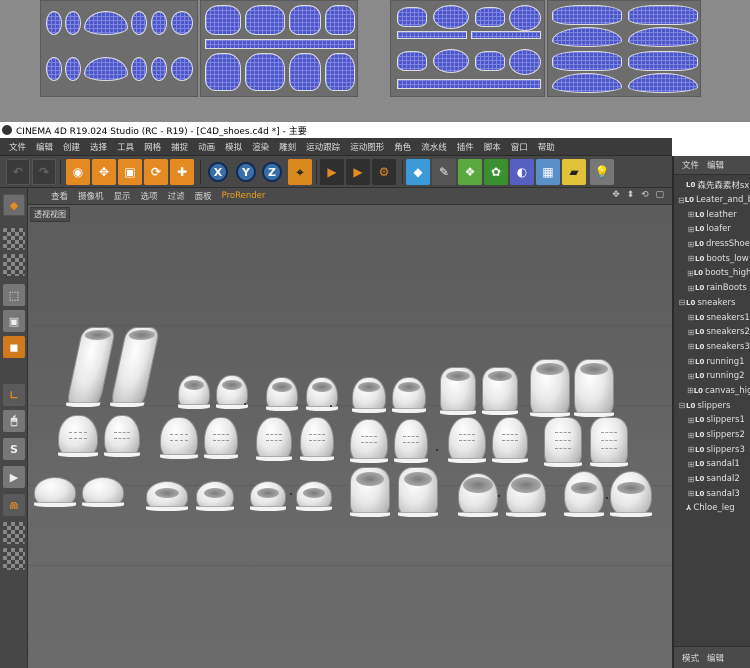 This screenshot has width=750, height=668. What do you see at coordinates (176, 196) in the screenshot?
I see `viewport-menu-filter: 过滤` at bounding box center [176, 196].